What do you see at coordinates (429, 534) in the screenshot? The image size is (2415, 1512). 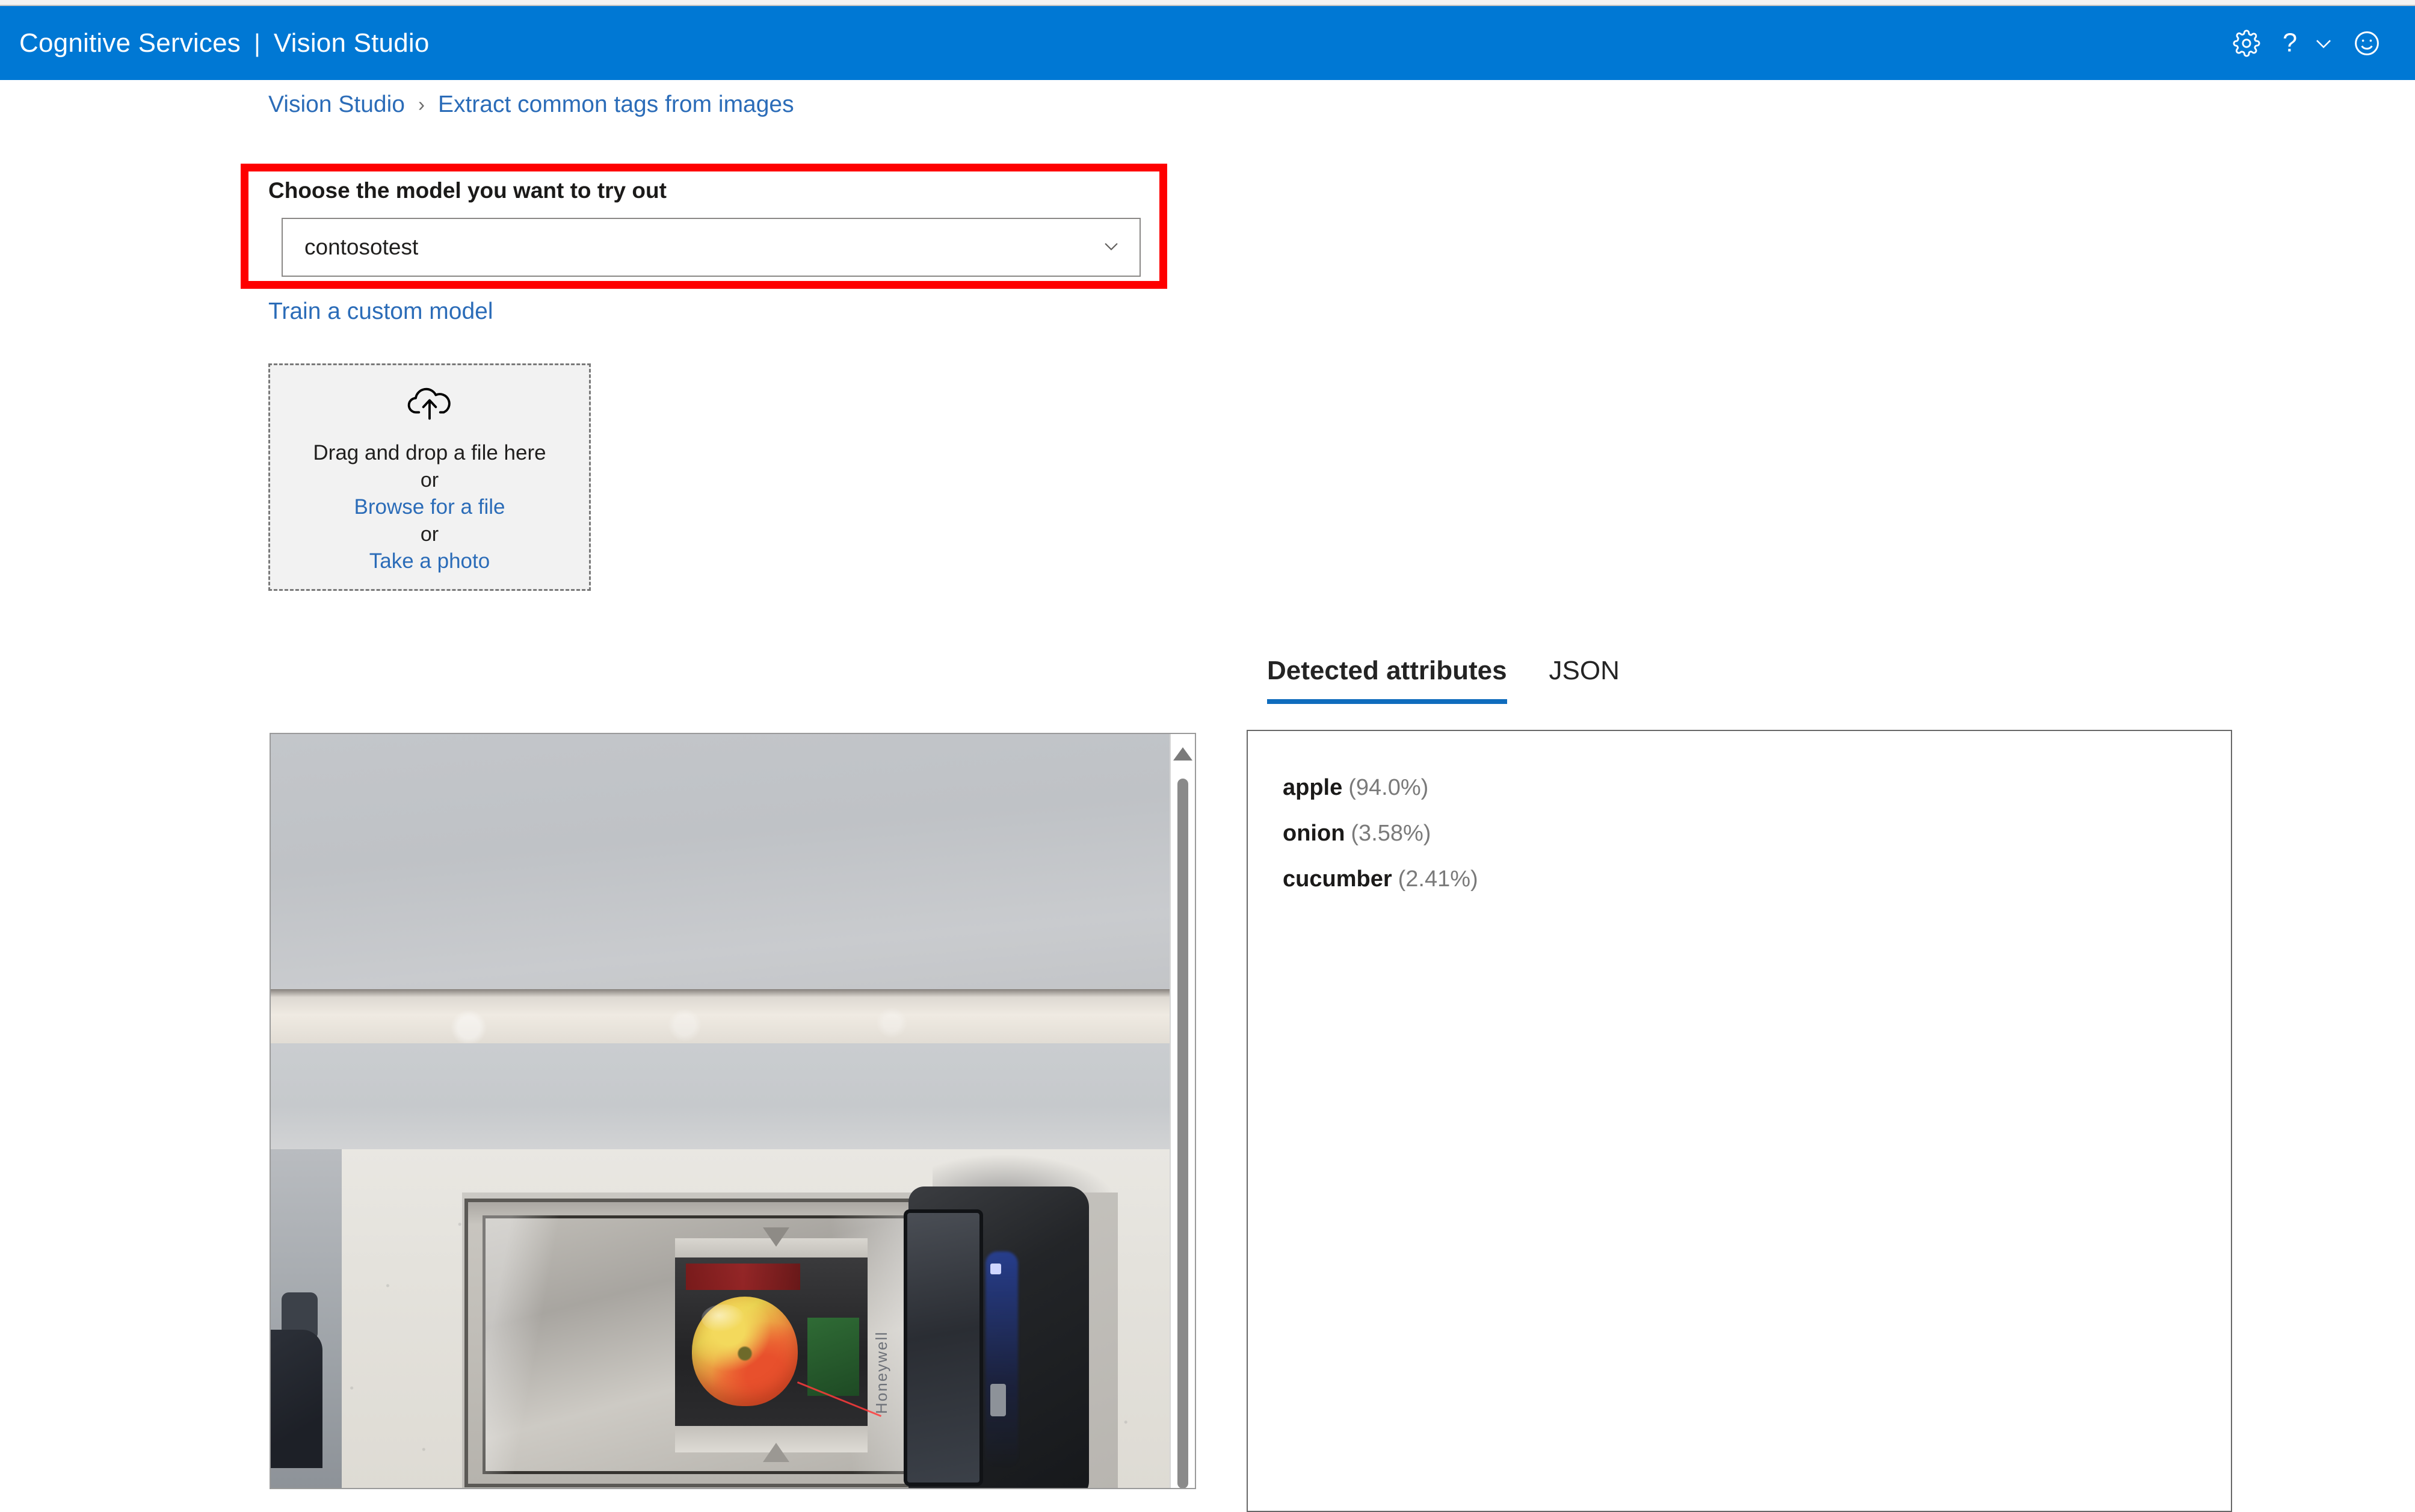 I see `dropzone-or-2: or` at bounding box center [429, 534].